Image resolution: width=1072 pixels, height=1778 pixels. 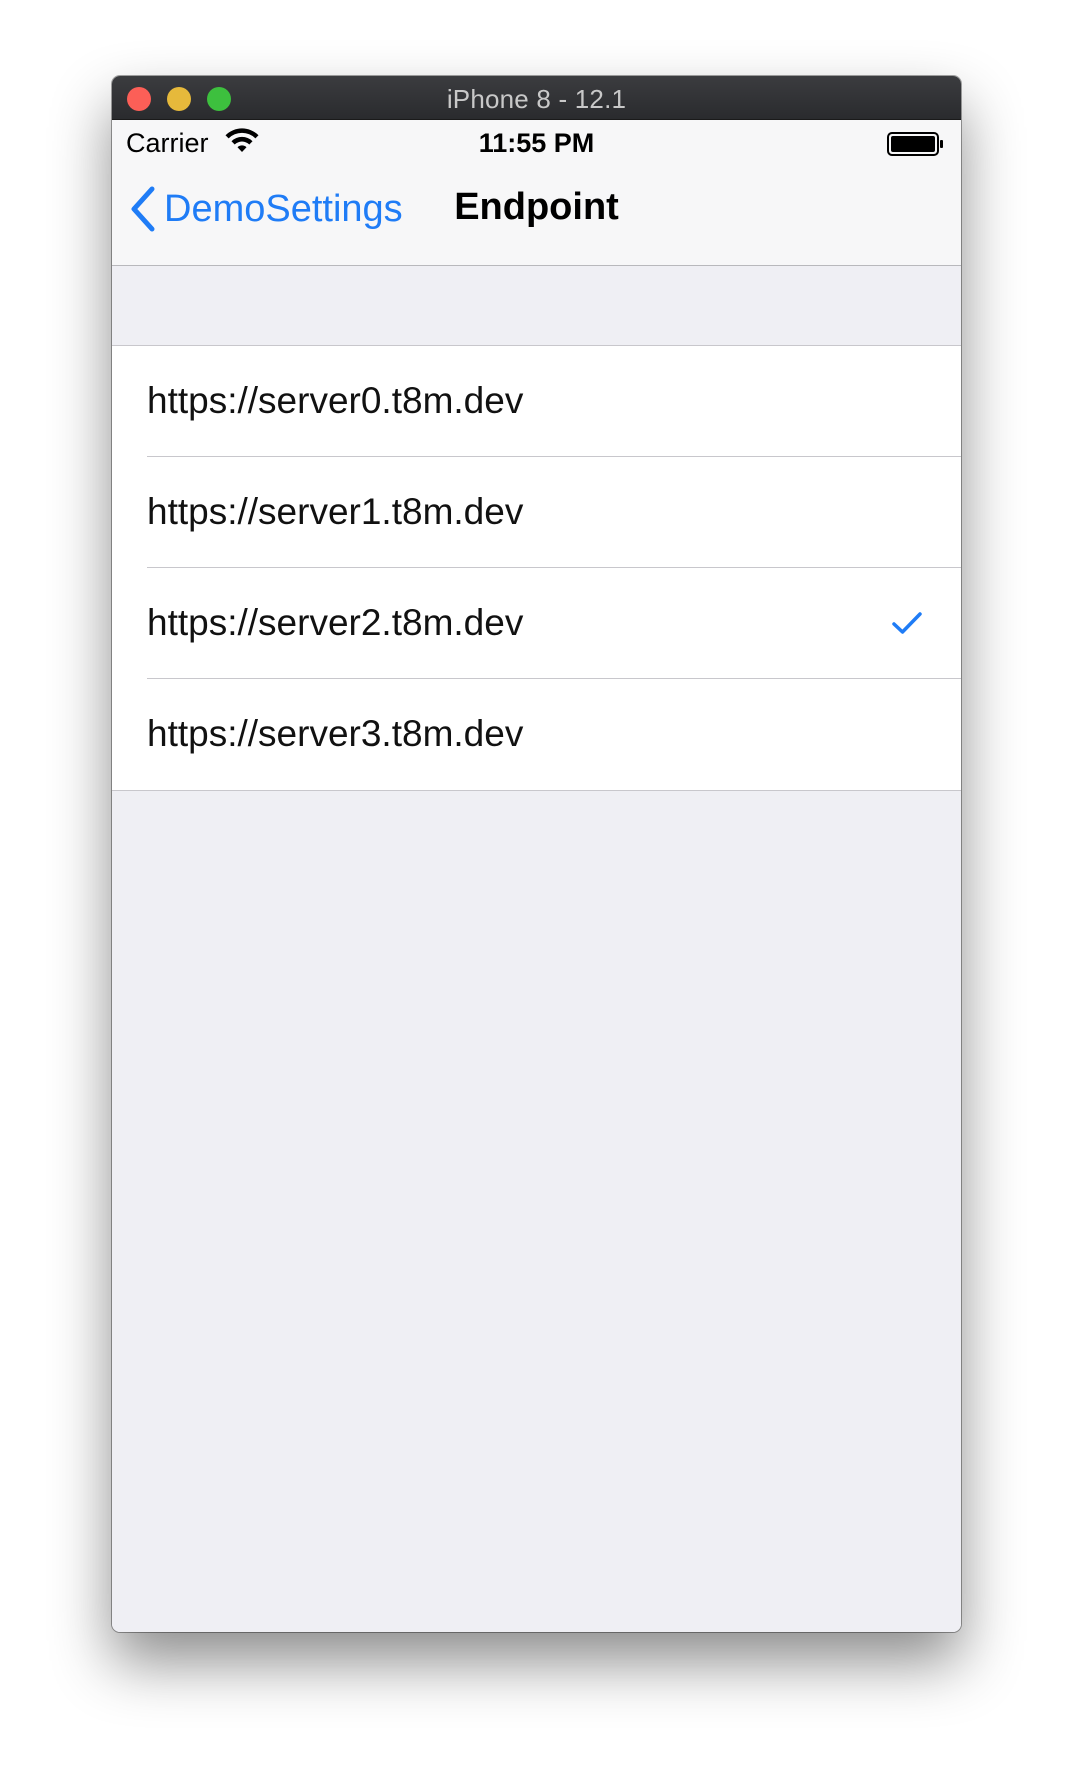 I want to click on window-title: iPhone 8 - 12.1, so click(x=536, y=99).